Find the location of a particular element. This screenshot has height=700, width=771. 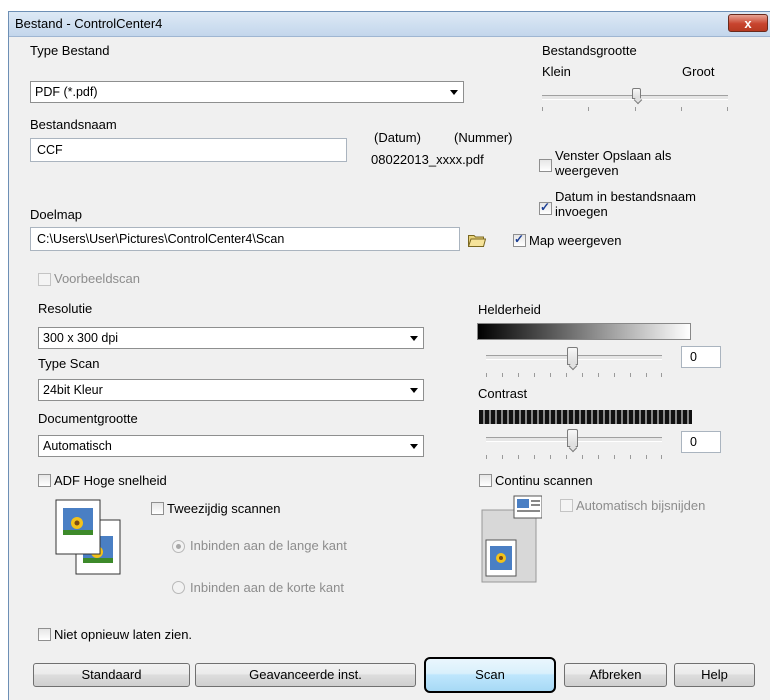

long-edge-radio is located at coordinates (178, 546).